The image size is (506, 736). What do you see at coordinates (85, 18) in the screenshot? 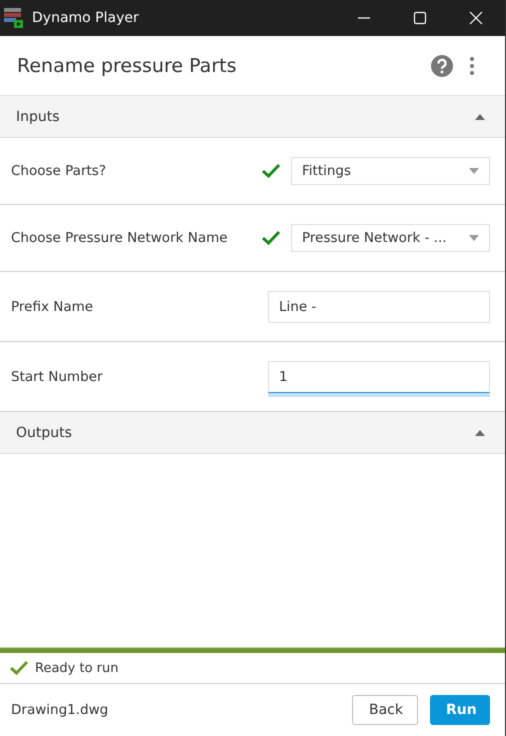
I see `window-title: Dynamo Player` at bounding box center [85, 18].